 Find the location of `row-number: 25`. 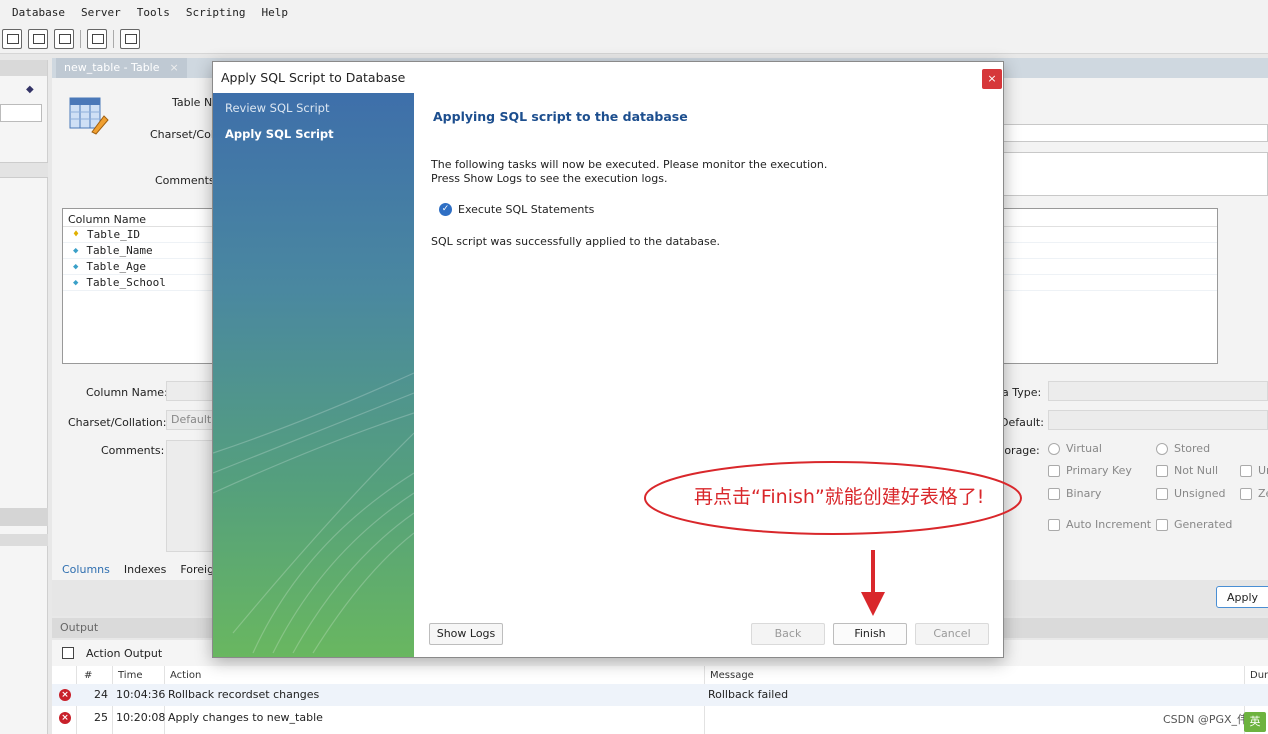

row-number: 25 is located at coordinates (101, 717).